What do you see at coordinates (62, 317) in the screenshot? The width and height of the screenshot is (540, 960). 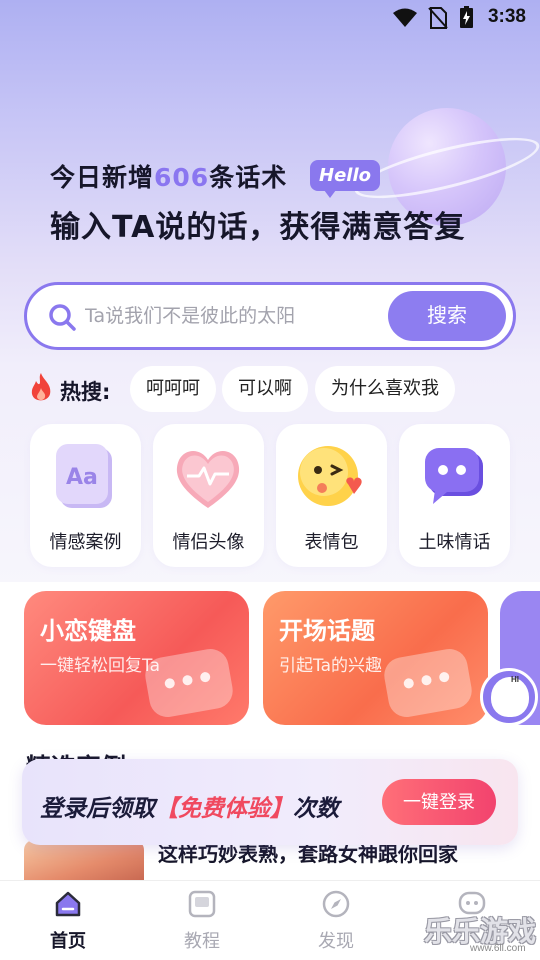 I see `search-icon` at bounding box center [62, 317].